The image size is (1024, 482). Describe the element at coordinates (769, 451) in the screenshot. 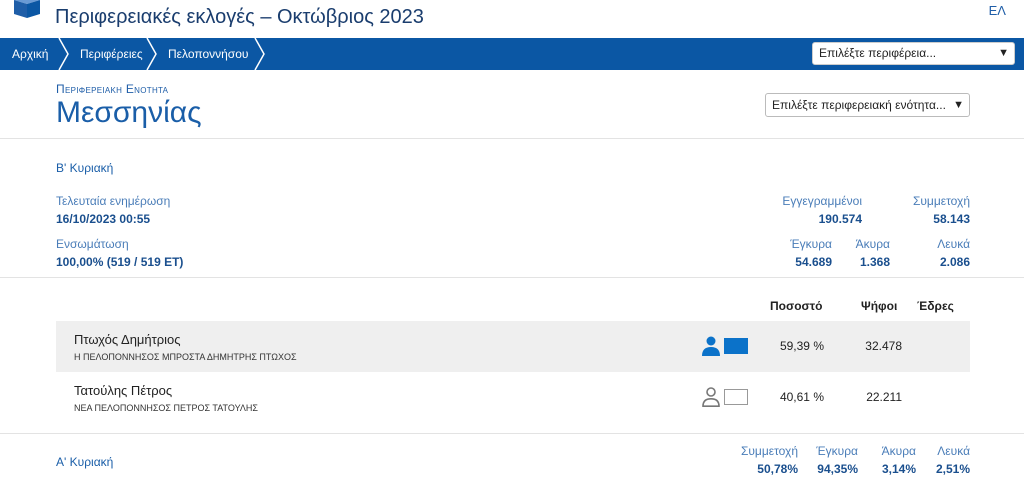

I see `round-a-turnout-label: Συμμετοχή` at that location.